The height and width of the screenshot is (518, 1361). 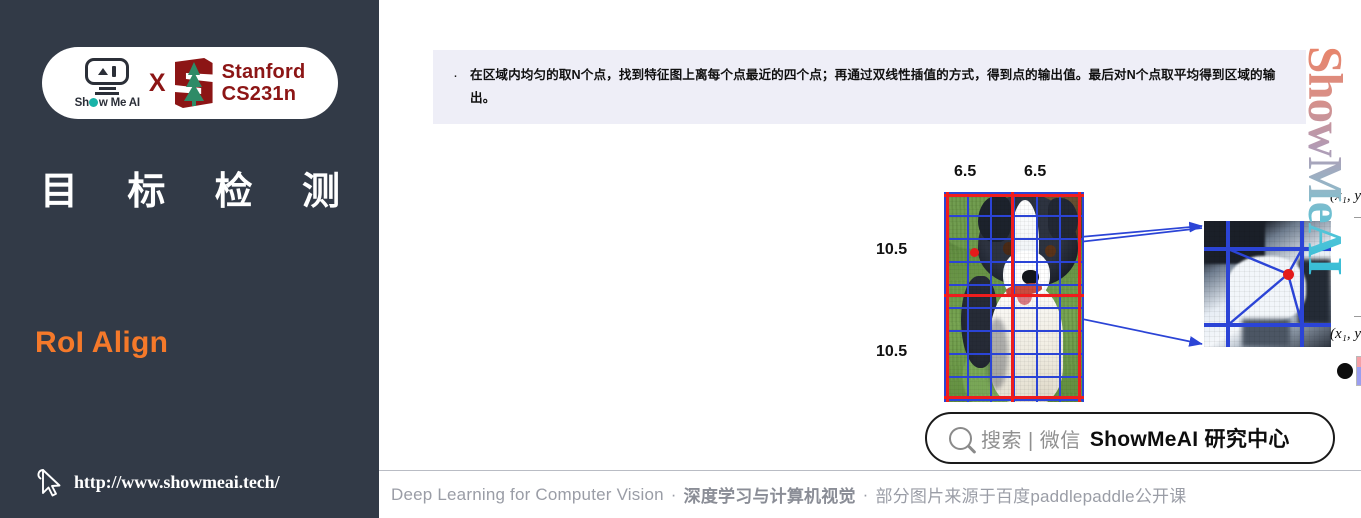 What do you see at coordinates (49, 483) in the screenshot?
I see `cursor-pointer-icon` at bounding box center [49, 483].